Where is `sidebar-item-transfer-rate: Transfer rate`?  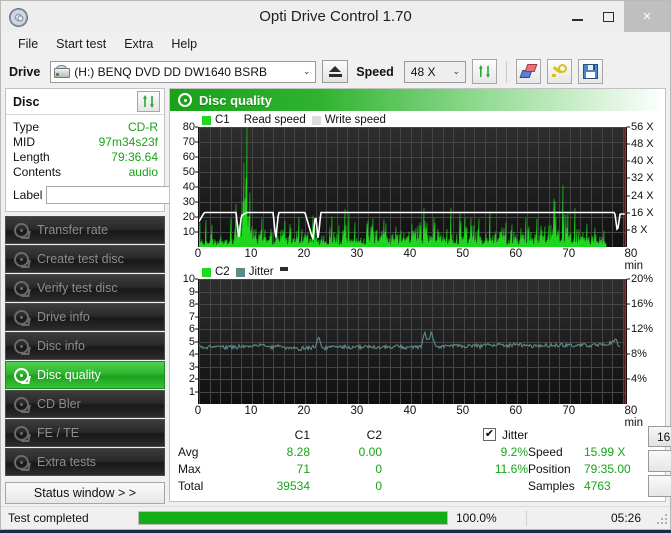
sidebar-item-transfer-rate: Transfer rate is located at coordinates (85, 230).